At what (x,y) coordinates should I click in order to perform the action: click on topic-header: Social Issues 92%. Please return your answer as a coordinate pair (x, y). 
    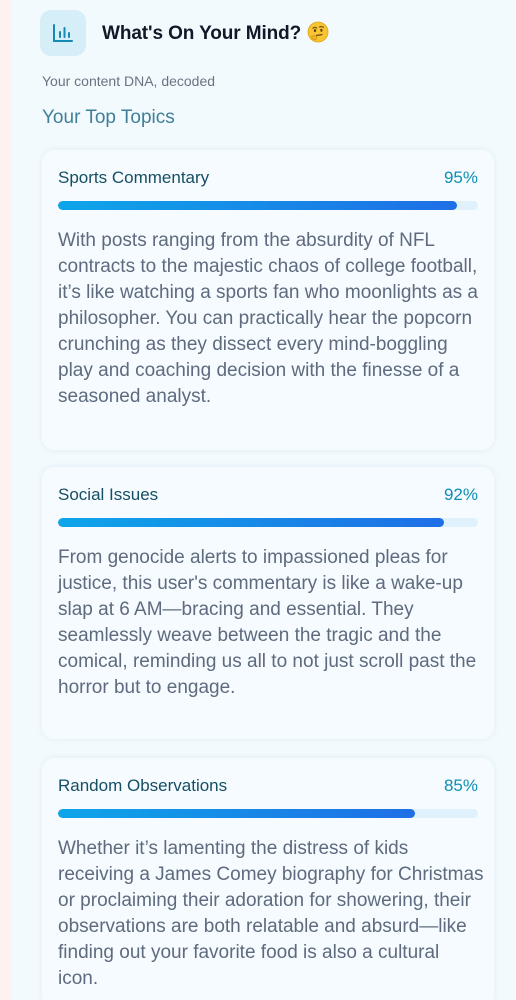
    Looking at the image, I should click on (268, 495).